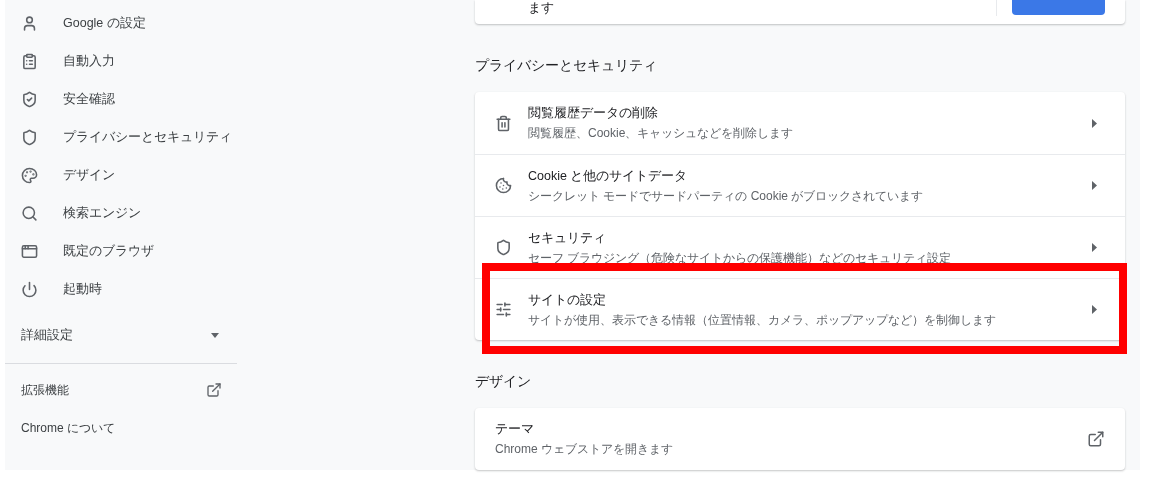  Describe the element at coordinates (762, 320) in the screenshot. I see `row-subtitle: サイトが使用、表示できる情報（位置情報、カメラ、ポップアップなど）を制御します` at that location.